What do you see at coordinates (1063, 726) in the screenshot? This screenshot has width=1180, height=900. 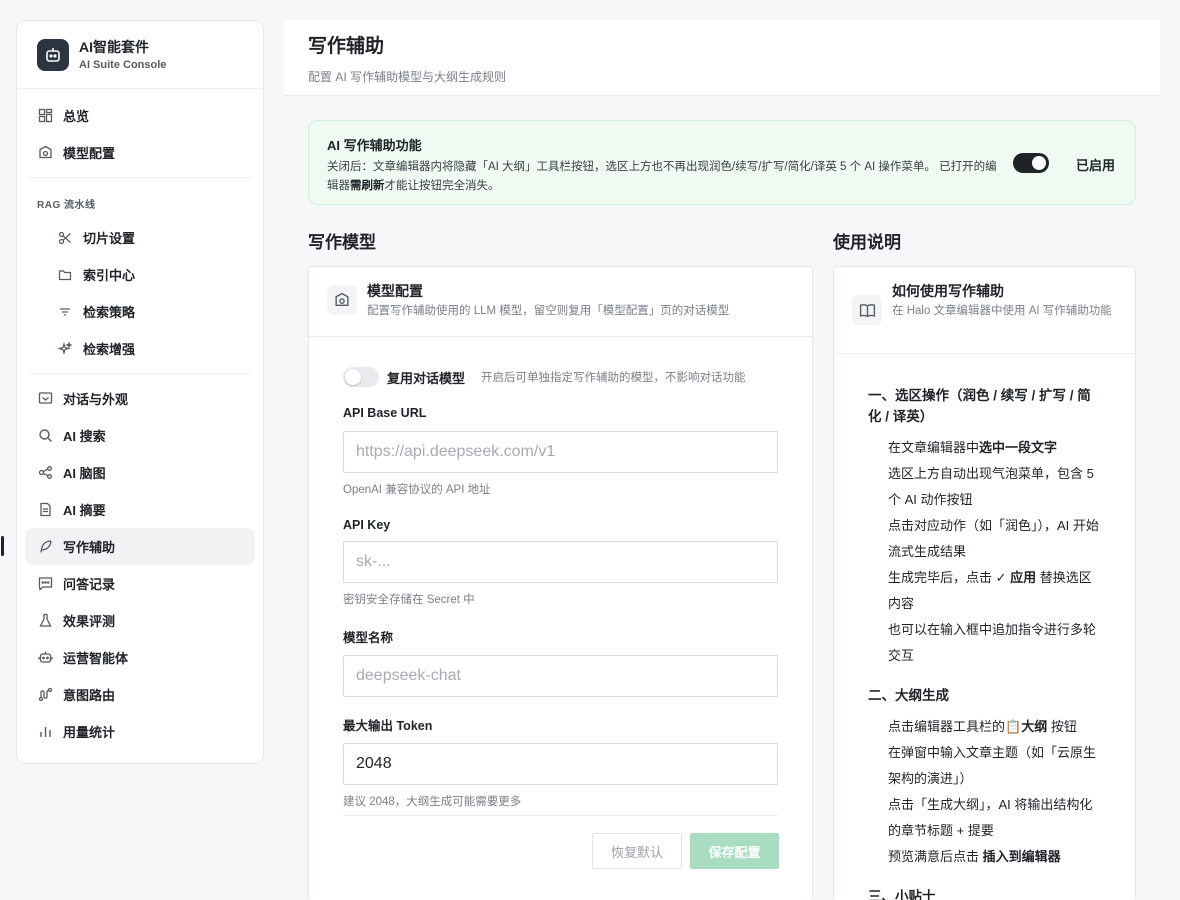 I see `usage-step-text: 按钮` at bounding box center [1063, 726].